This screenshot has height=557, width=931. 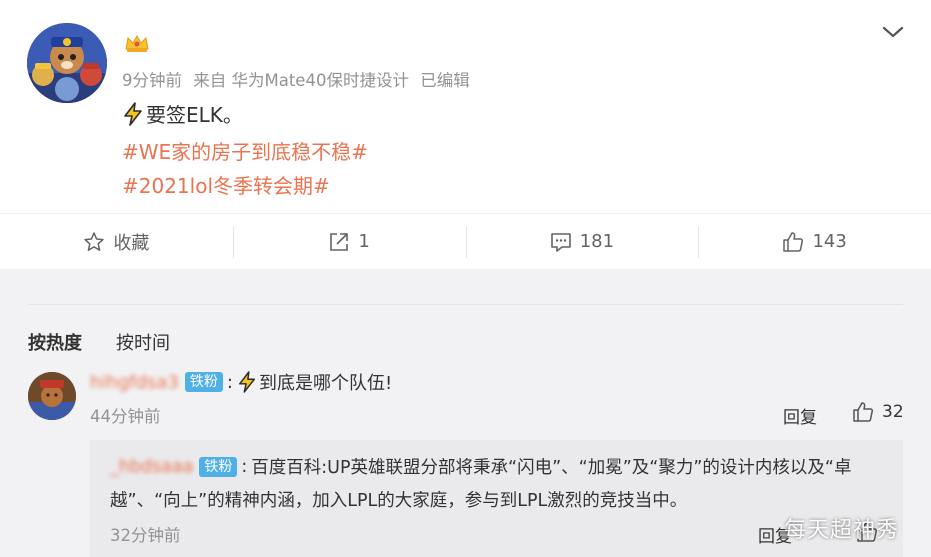 What do you see at coordinates (878, 412) in the screenshot?
I see `comment-like-button: 32` at bounding box center [878, 412].